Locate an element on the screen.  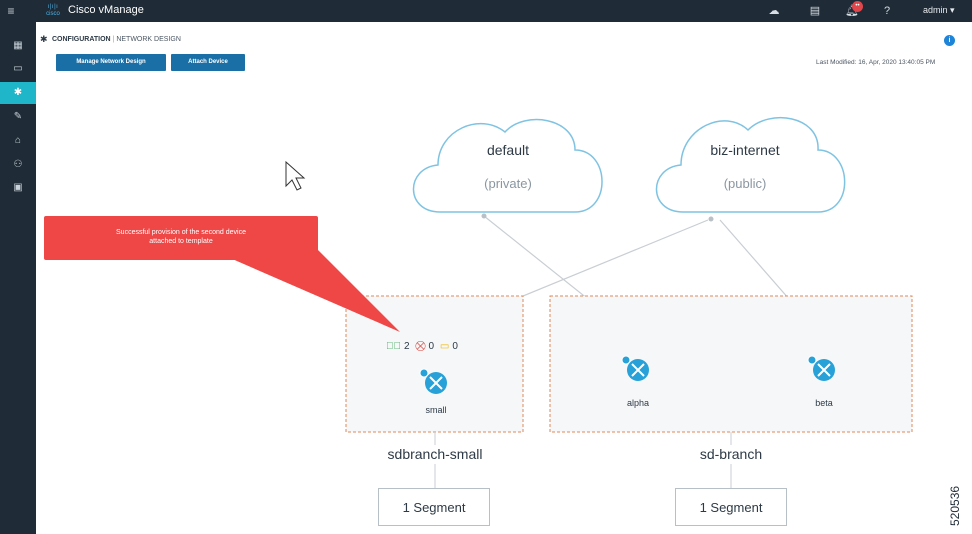
device-status-counters: ✓⃝ 2 ⛒ 0 ▭ 0 is located at coordinates (423, 346).